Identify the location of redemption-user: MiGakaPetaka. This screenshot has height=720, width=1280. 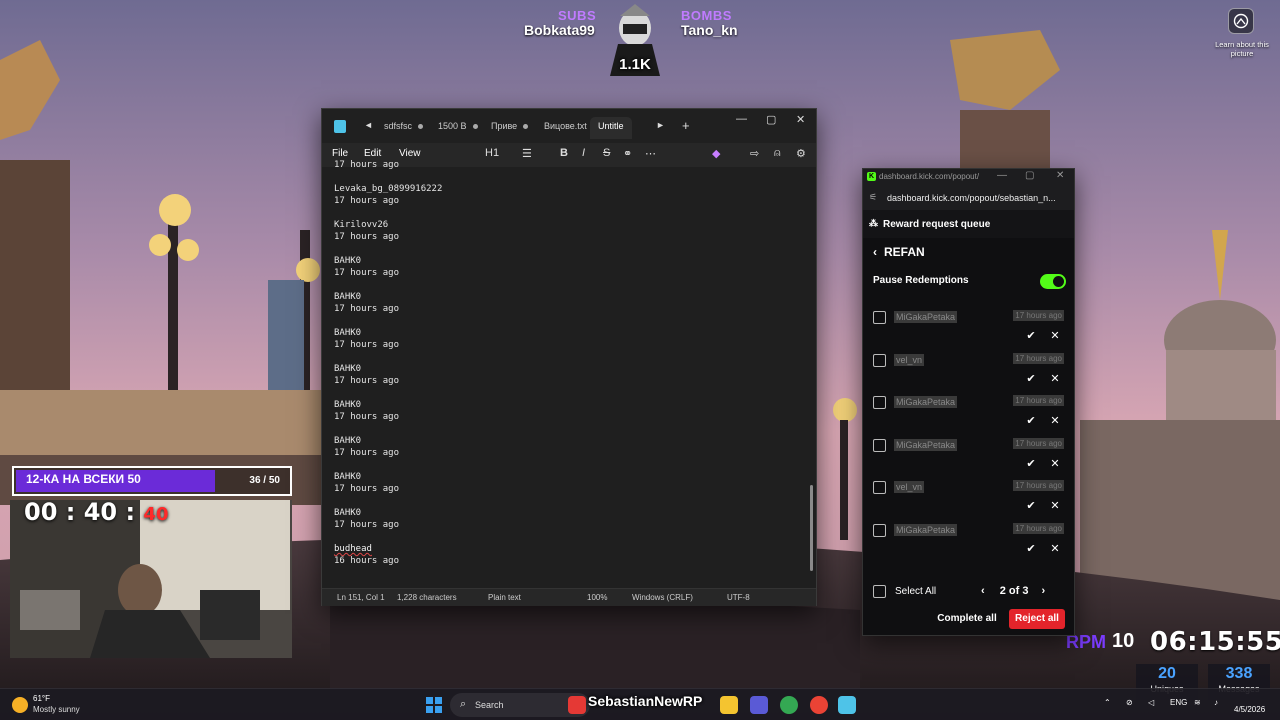
(926, 317).